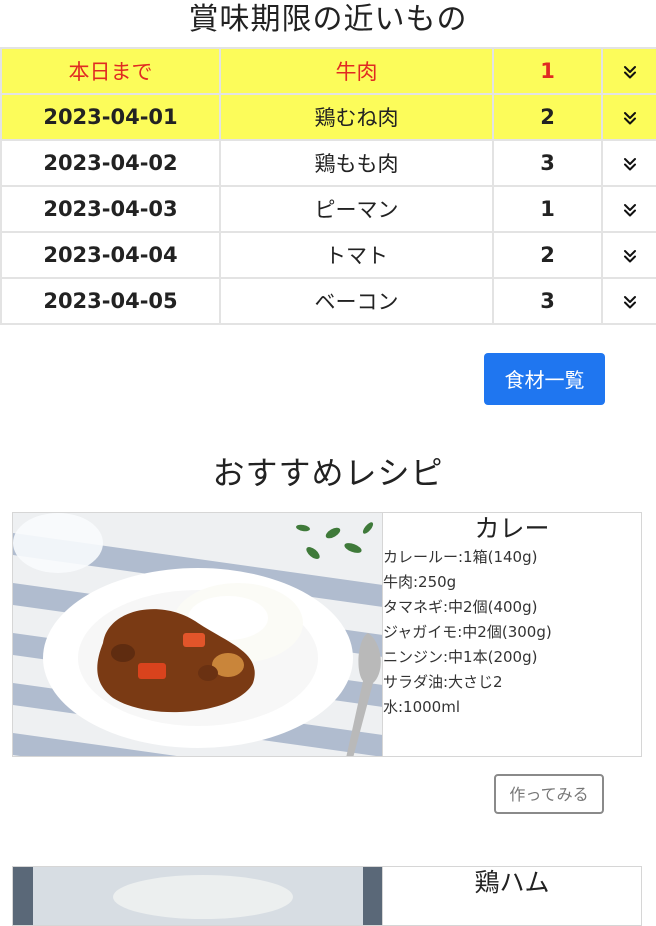 The image size is (656, 926). What do you see at coordinates (549, 794) in the screenshot?
I see `try-recipe-button: 作ってみる` at bounding box center [549, 794].